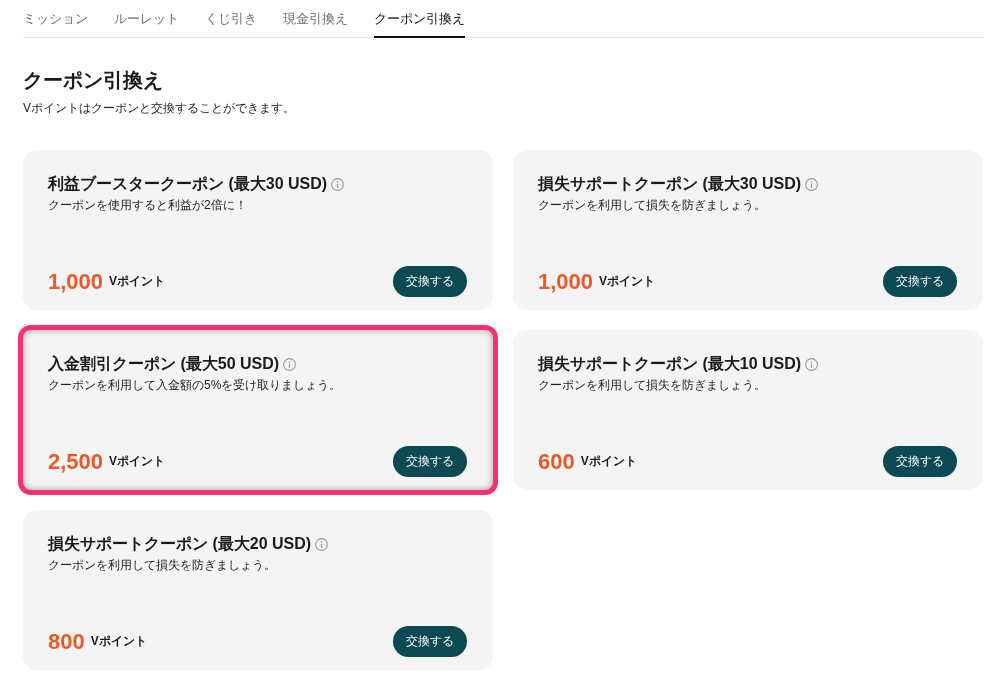  What do you see at coordinates (66, 641) in the screenshot?
I see `points-amount: 800` at bounding box center [66, 641].